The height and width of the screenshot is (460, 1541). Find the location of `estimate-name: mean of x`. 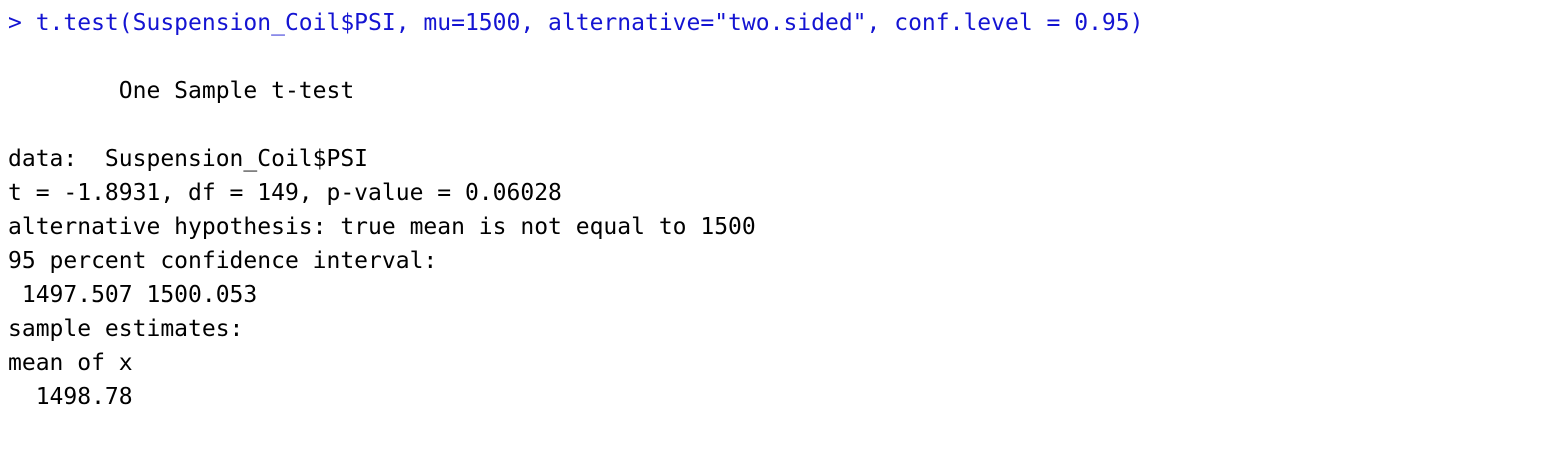

estimate-name: mean of x is located at coordinates (70, 363).